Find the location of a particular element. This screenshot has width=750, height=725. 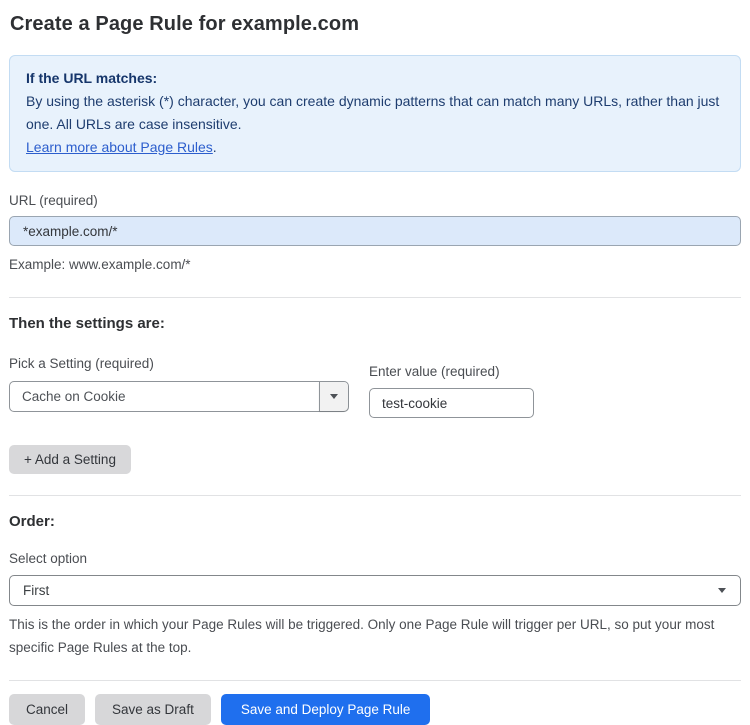

enter-value-label: Enter value (required) is located at coordinates (434, 371).